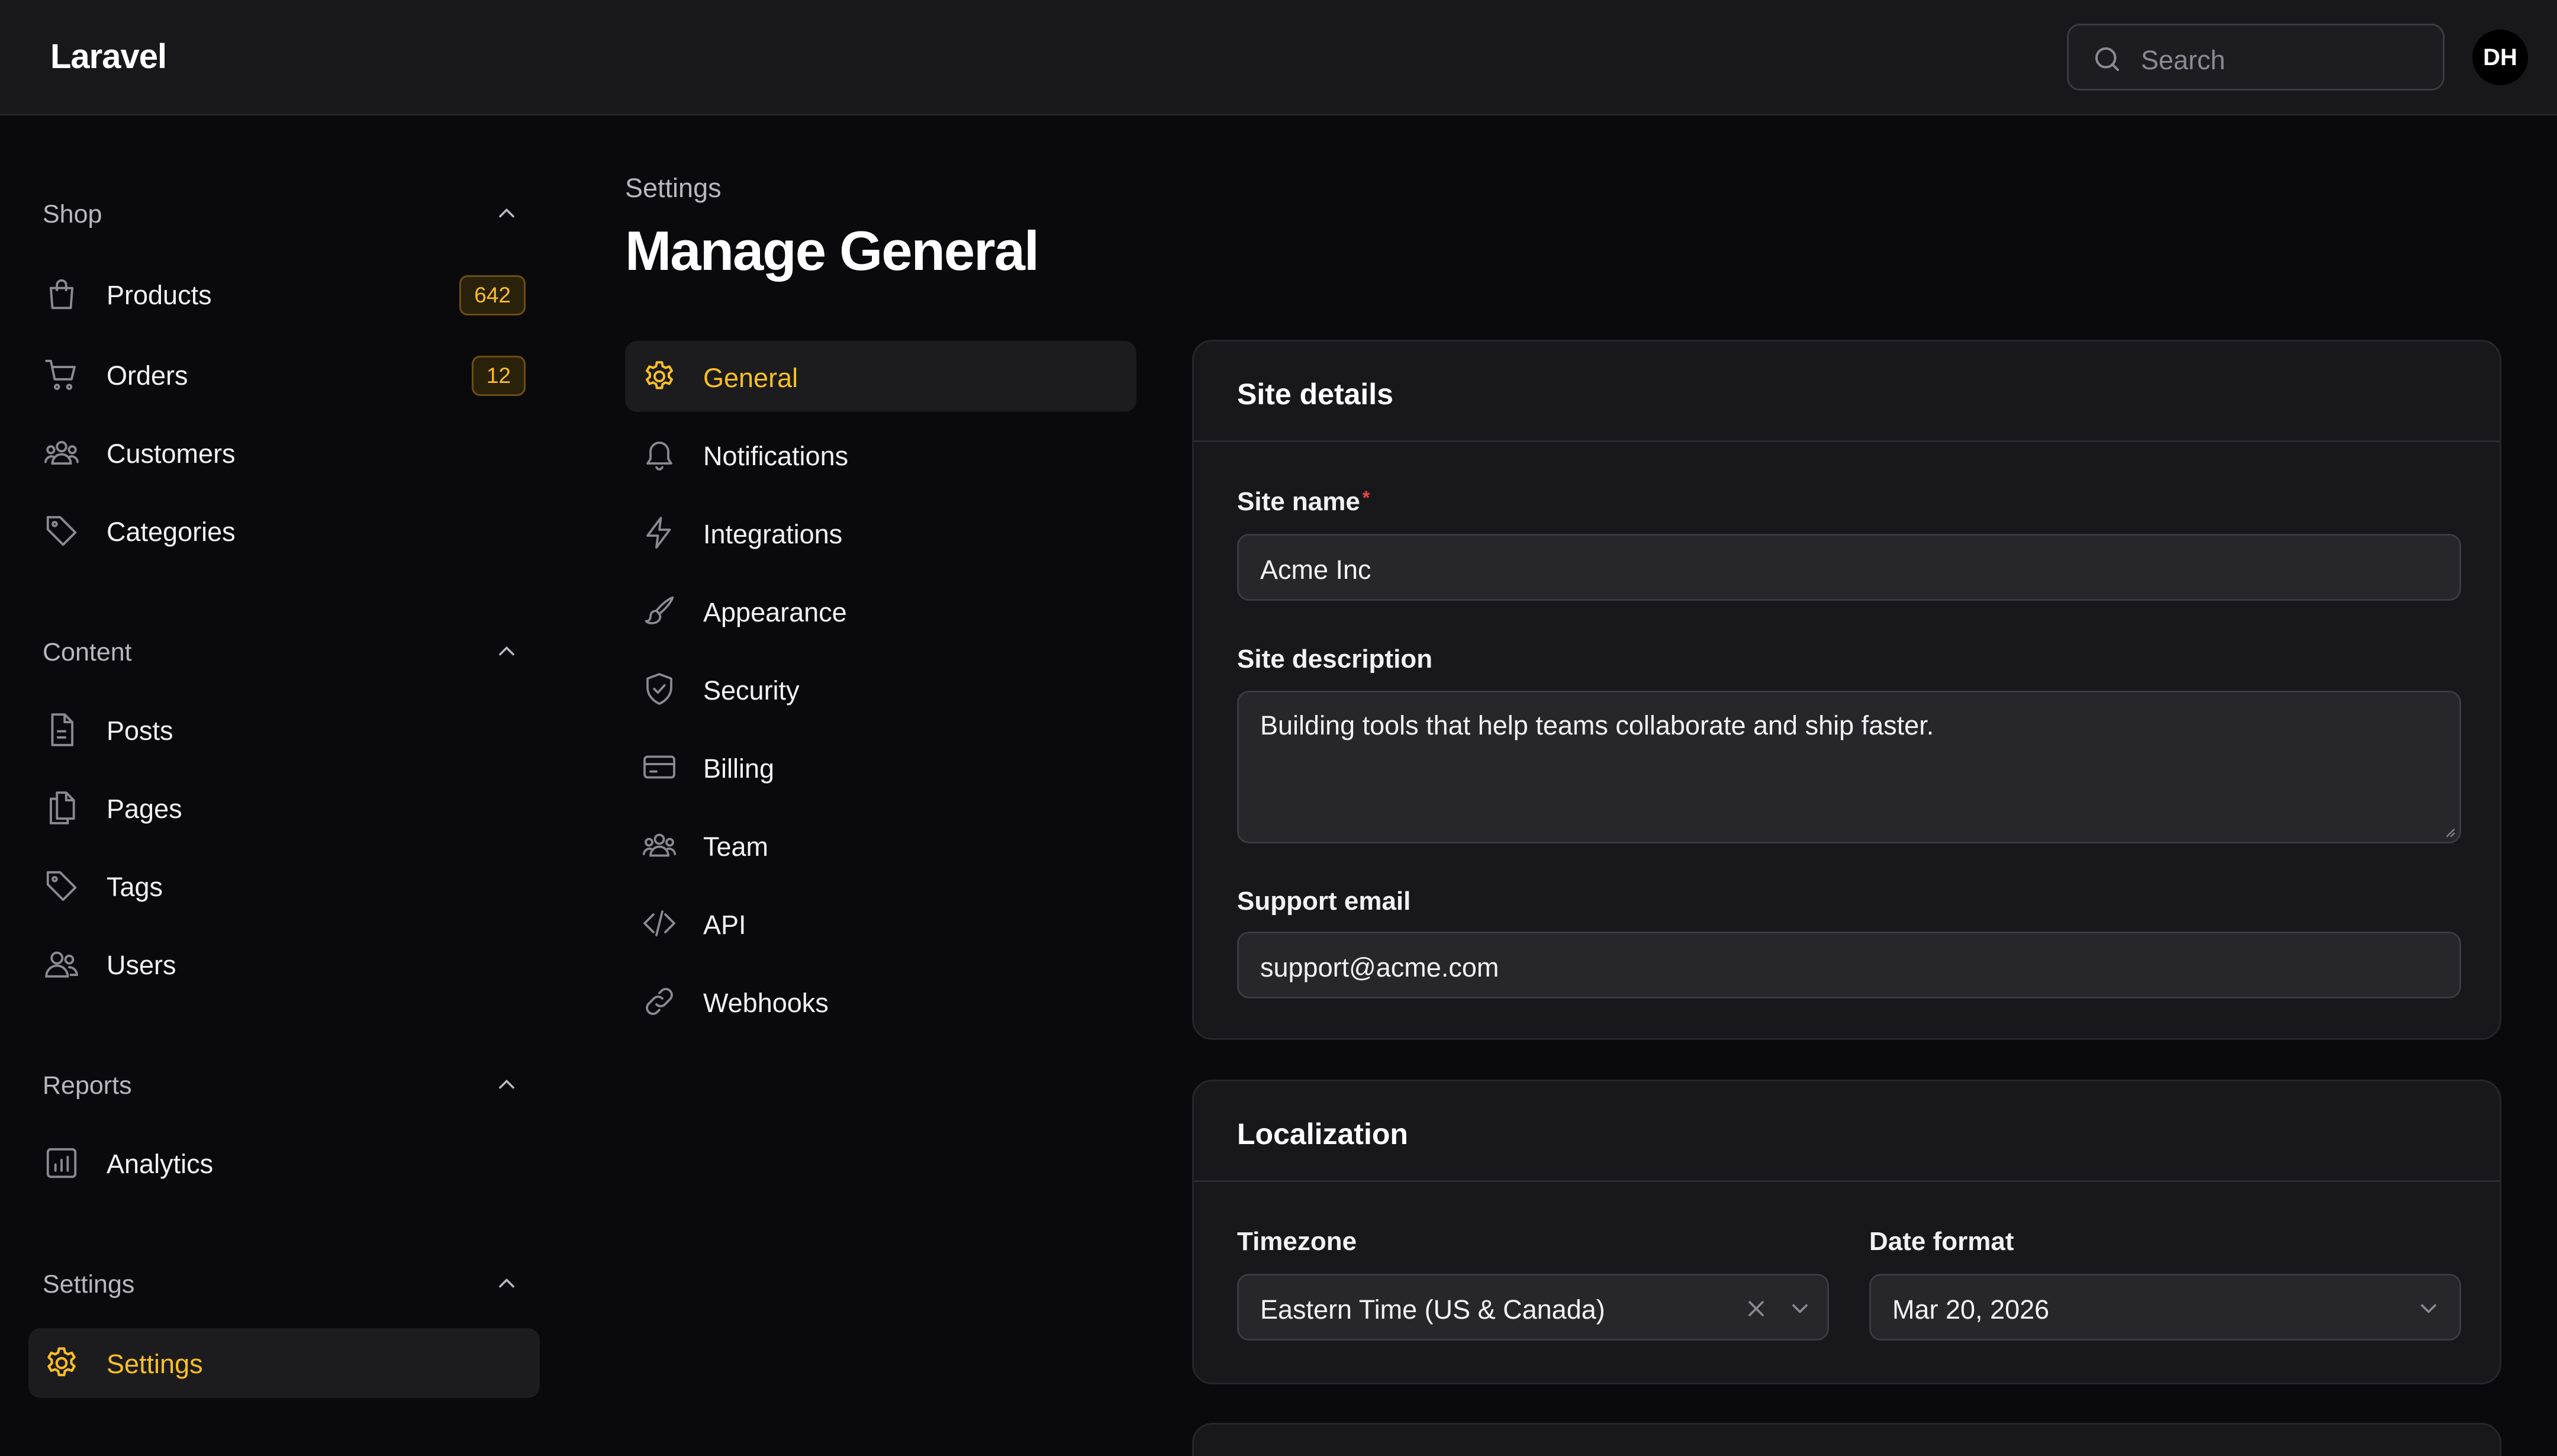  I want to click on date-format-value: Mar 20, 2026, so click(1971, 1309).